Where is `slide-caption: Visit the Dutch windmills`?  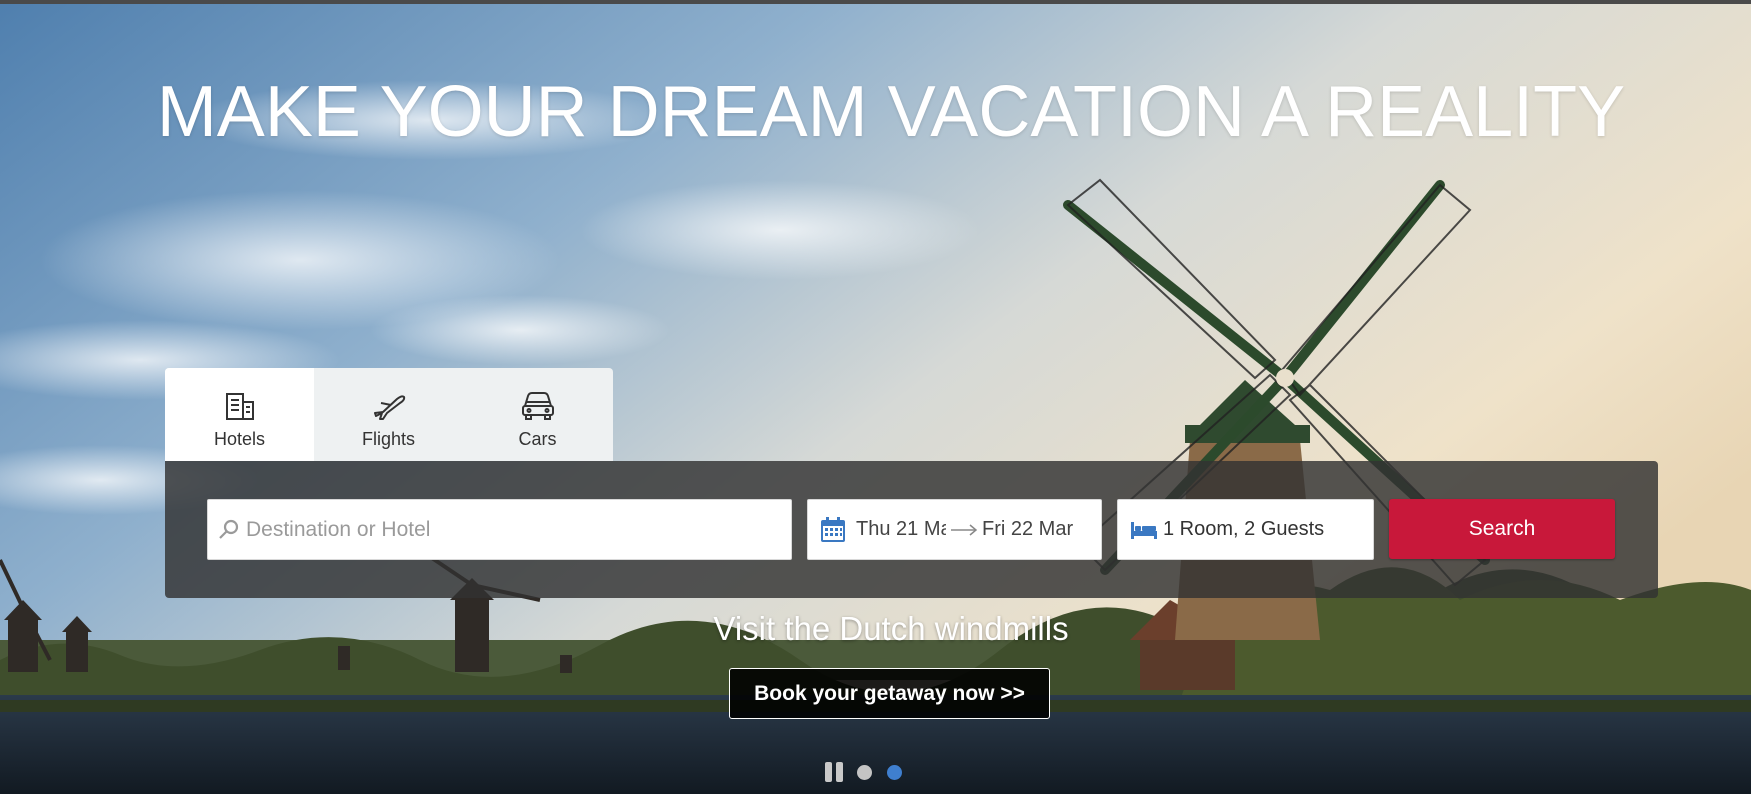
slide-caption: Visit the Dutch windmills is located at coordinates (891, 628).